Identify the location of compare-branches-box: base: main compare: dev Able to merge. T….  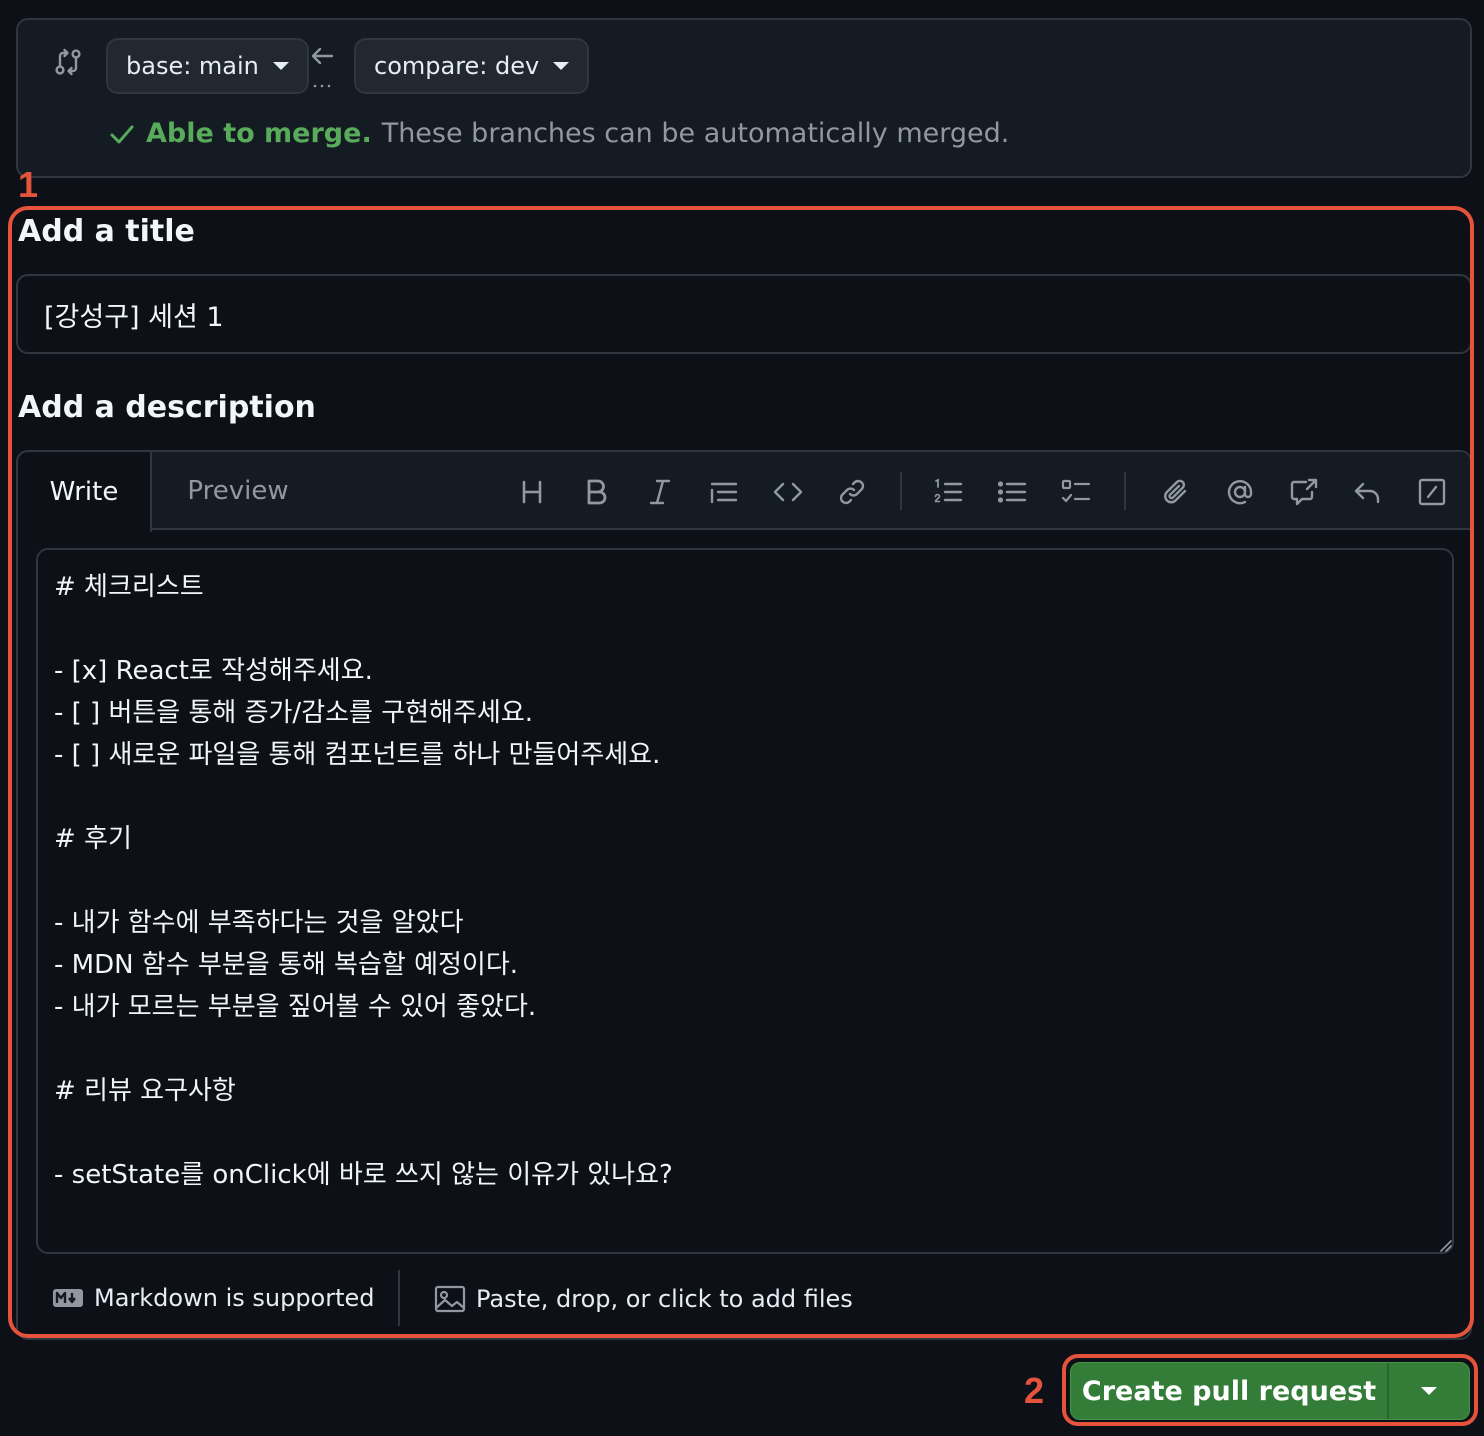
(744, 98).